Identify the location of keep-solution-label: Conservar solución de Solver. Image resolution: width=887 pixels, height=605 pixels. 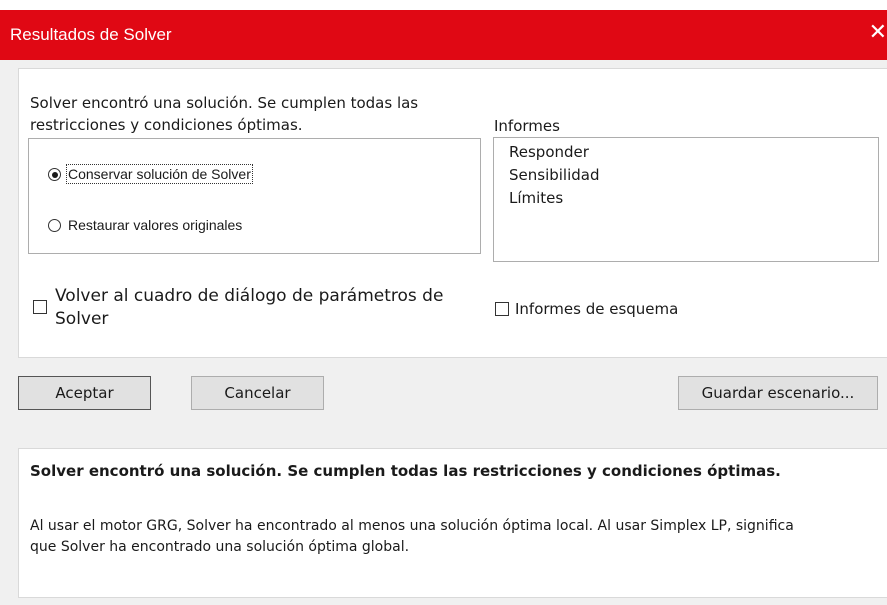
(159, 174).